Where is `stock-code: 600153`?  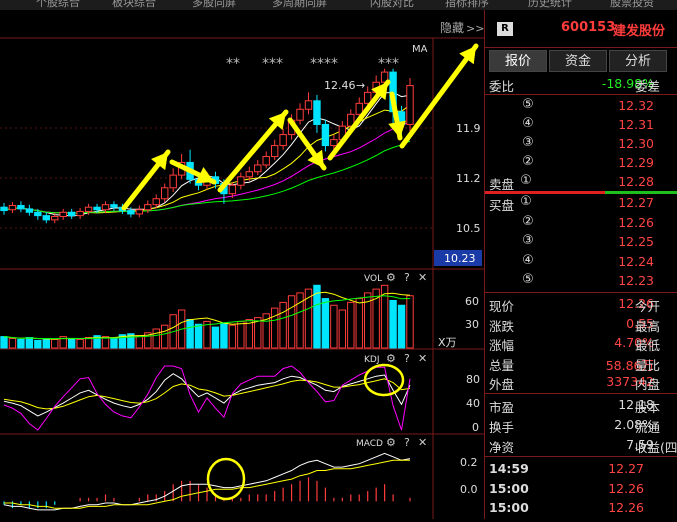
stock-code: 600153 is located at coordinates (588, 27).